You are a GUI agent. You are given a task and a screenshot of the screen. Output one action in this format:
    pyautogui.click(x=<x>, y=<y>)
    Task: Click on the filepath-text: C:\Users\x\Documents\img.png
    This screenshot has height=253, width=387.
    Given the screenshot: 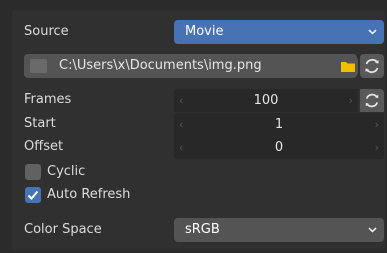 What is the action you would take?
    pyautogui.click(x=160, y=65)
    